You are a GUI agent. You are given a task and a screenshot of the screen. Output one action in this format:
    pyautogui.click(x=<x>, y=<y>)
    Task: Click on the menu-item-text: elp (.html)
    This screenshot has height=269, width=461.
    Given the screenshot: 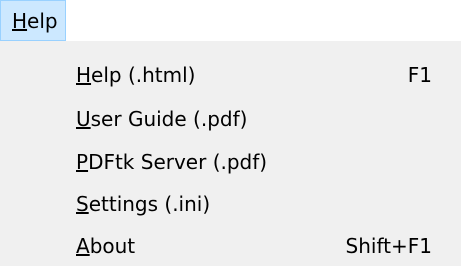 What is the action you would take?
    pyautogui.click(x=143, y=75)
    